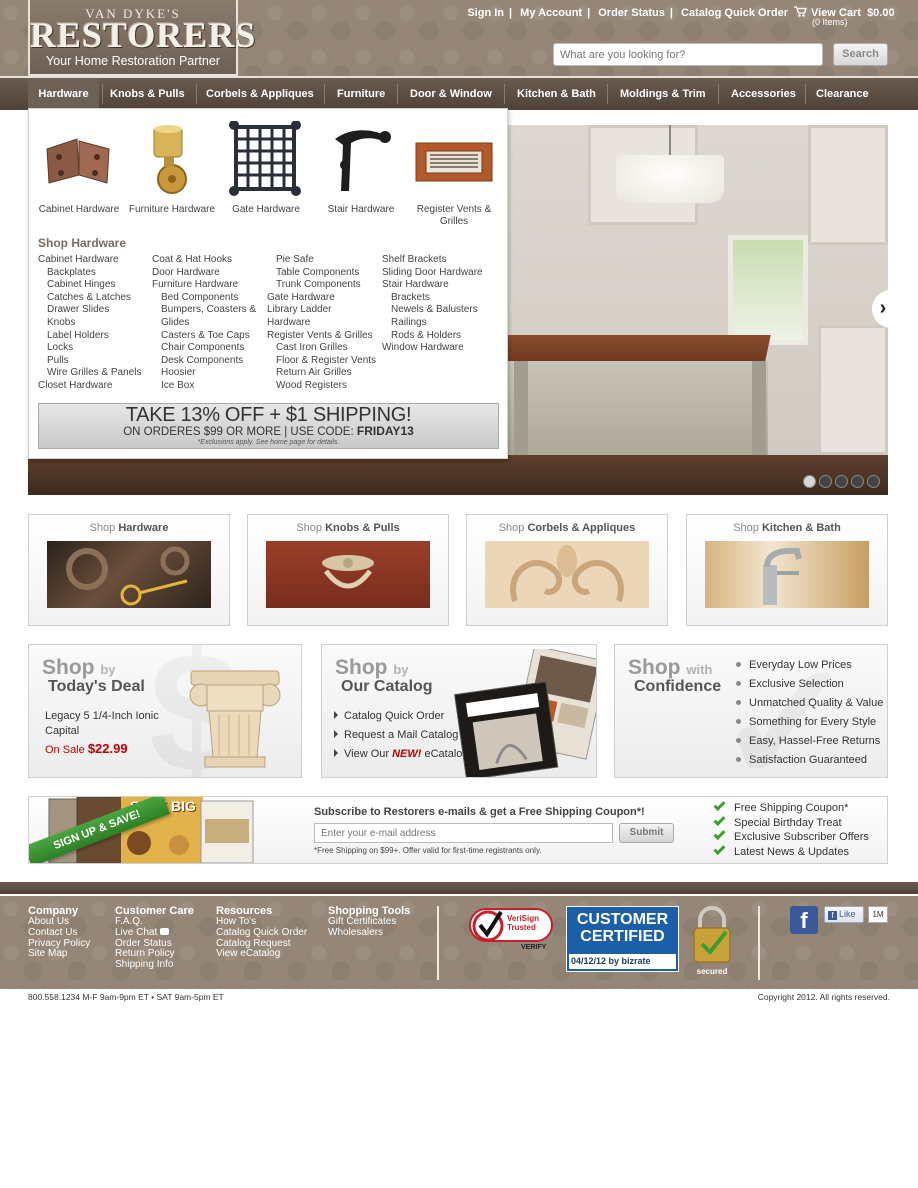  What do you see at coordinates (844, 16) in the screenshot?
I see `view-cart-link: View Cart $0.00 (0 Items)` at bounding box center [844, 16].